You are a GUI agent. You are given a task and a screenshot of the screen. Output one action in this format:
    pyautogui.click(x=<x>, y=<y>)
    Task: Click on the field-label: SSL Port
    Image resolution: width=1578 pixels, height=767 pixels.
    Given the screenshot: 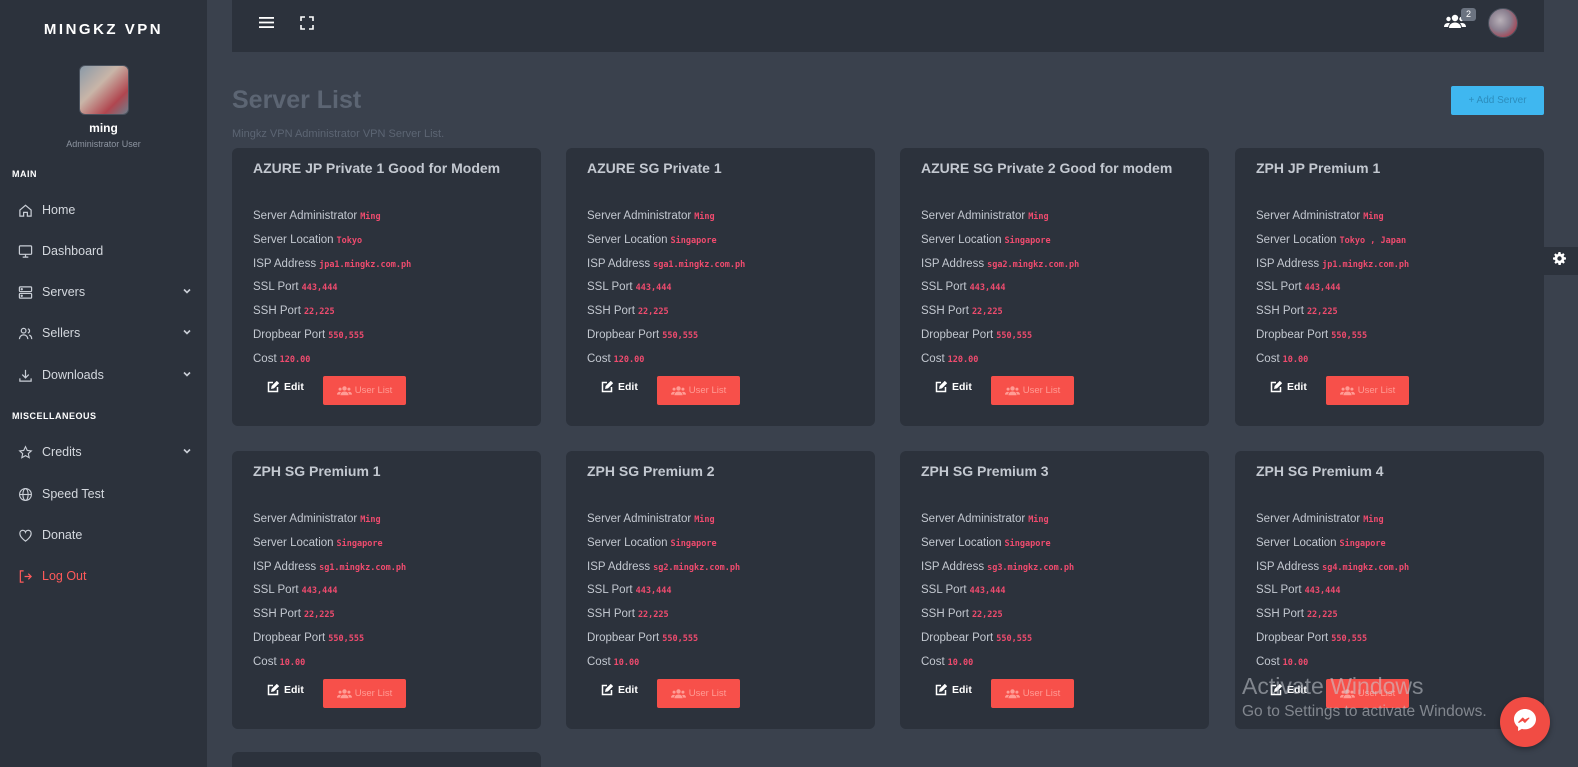 What is the action you would take?
    pyautogui.click(x=1279, y=590)
    